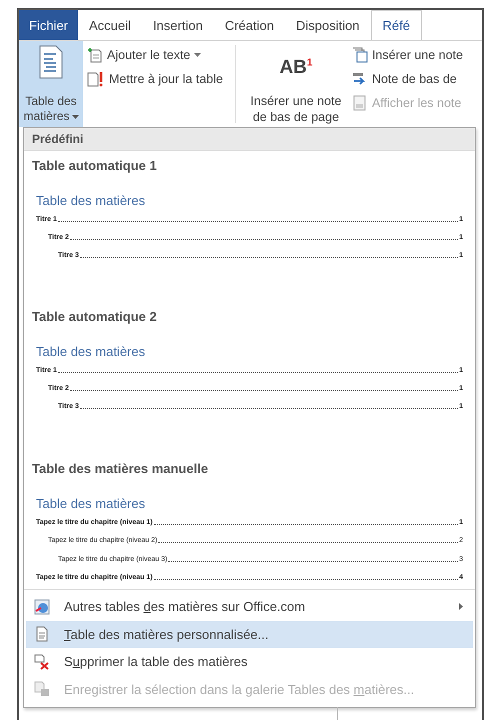 The image size is (494, 720). What do you see at coordinates (121, 468) in the screenshot?
I see `gallery-section-title: Table des matières manuelle` at bounding box center [121, 468].